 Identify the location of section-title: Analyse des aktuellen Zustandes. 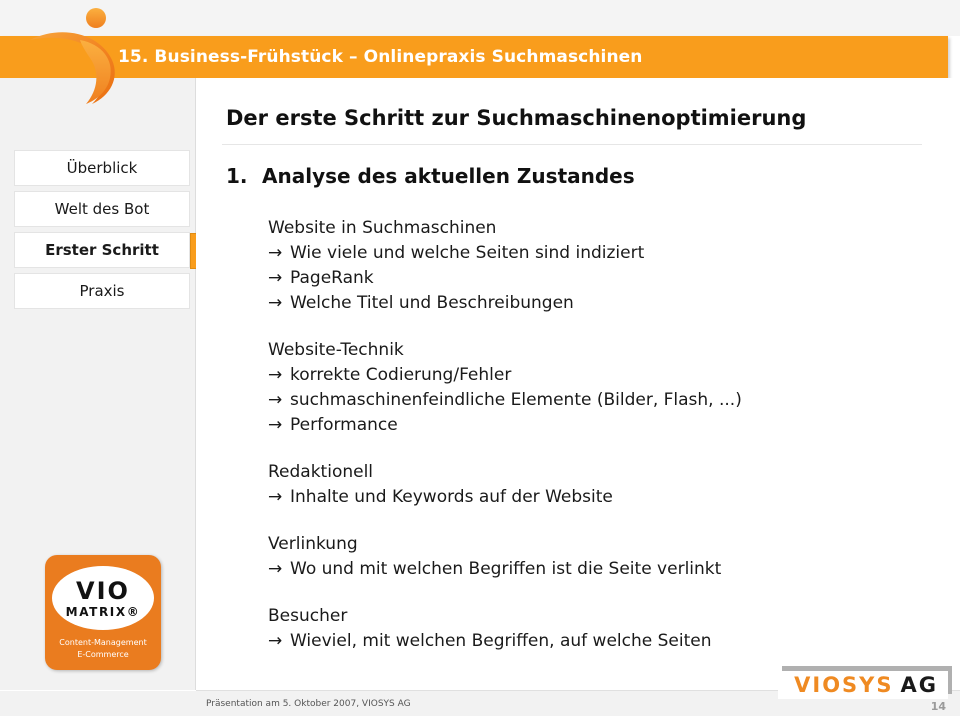
(448, 176).